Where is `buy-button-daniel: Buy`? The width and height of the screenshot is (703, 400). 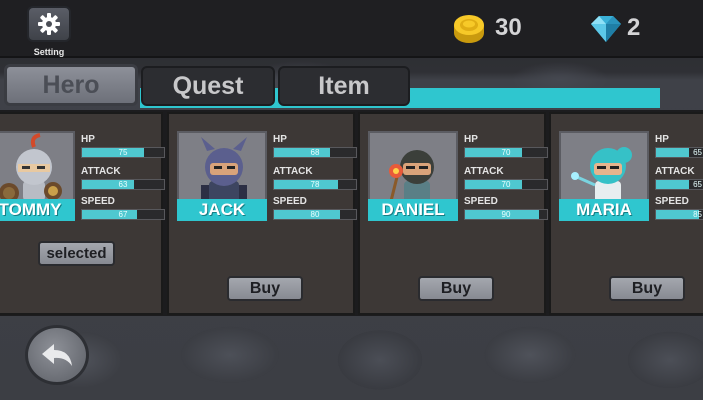 buy-button-daniel: Buy is located at coordinates (456, 288).